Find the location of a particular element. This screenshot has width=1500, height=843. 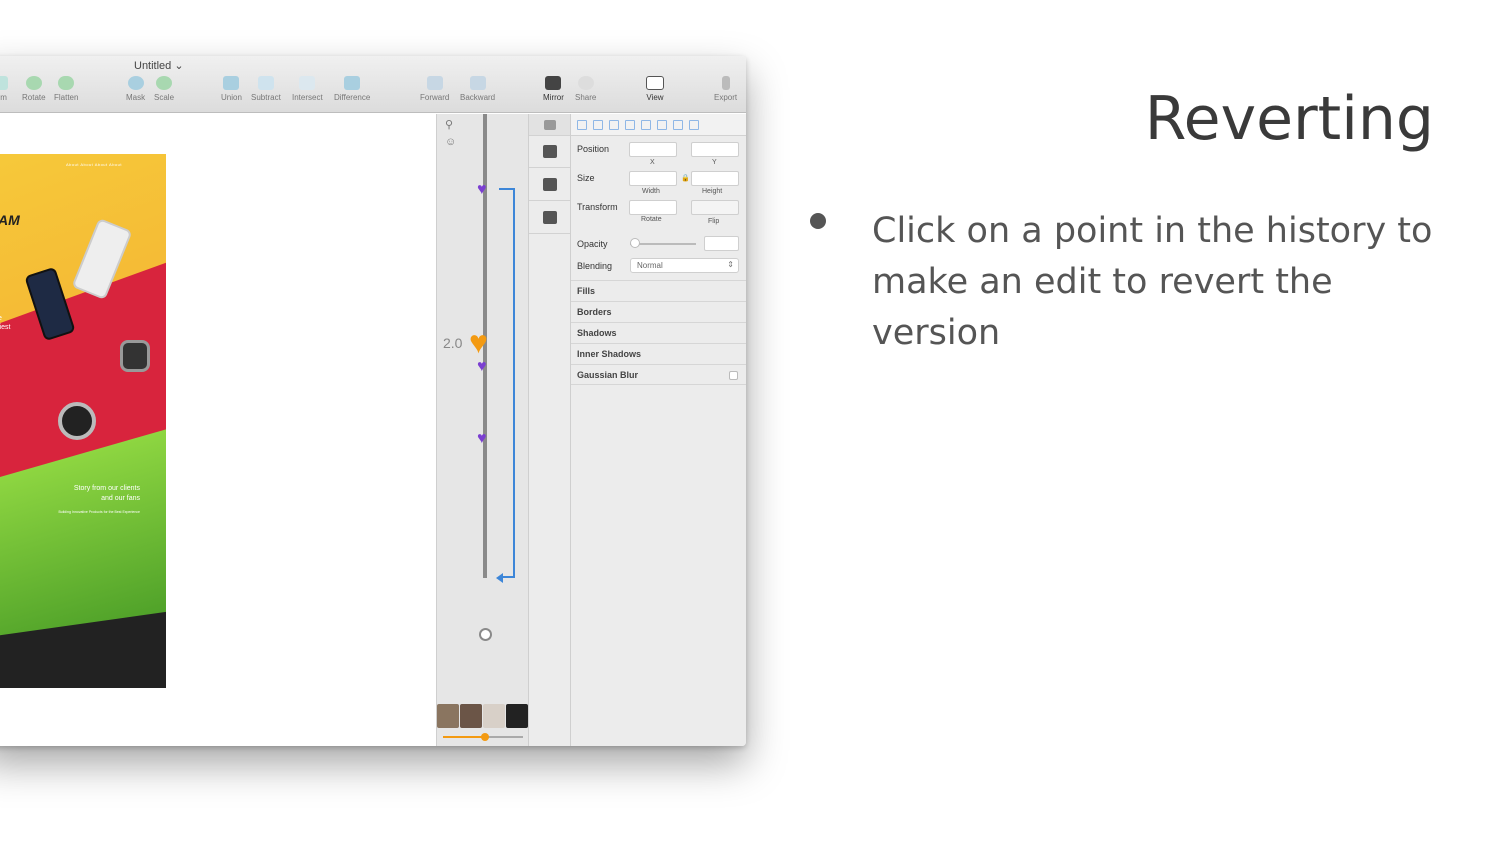

bullet-dot is located at coordinates (818, 221).